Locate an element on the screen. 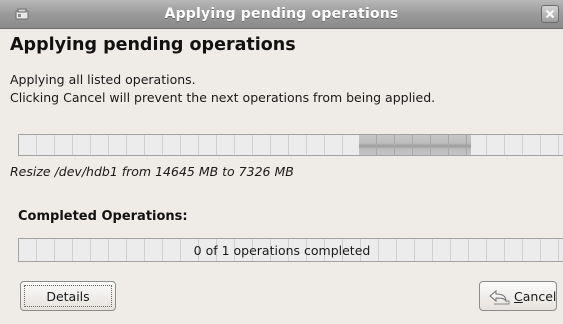  details-button-label: Details is located at coordinates (68, 296).